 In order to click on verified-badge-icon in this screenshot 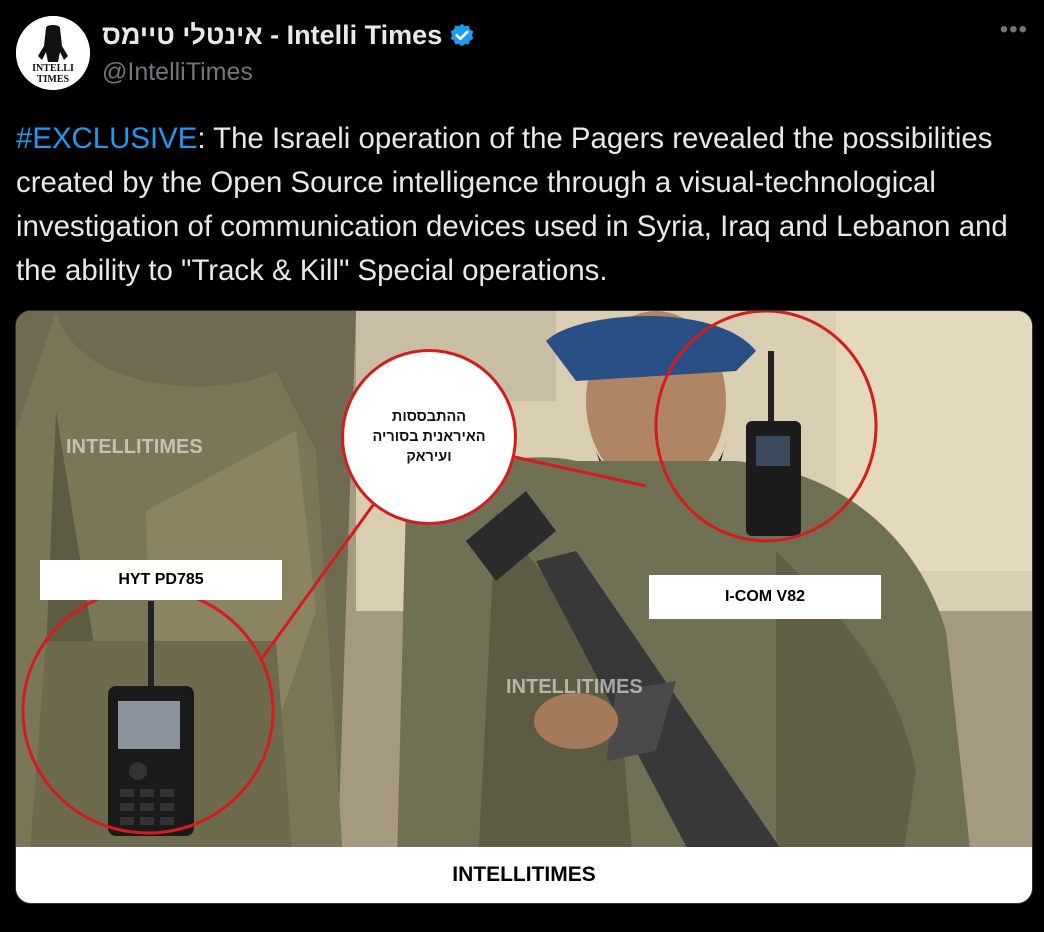, I will do `click(462, 36)`.